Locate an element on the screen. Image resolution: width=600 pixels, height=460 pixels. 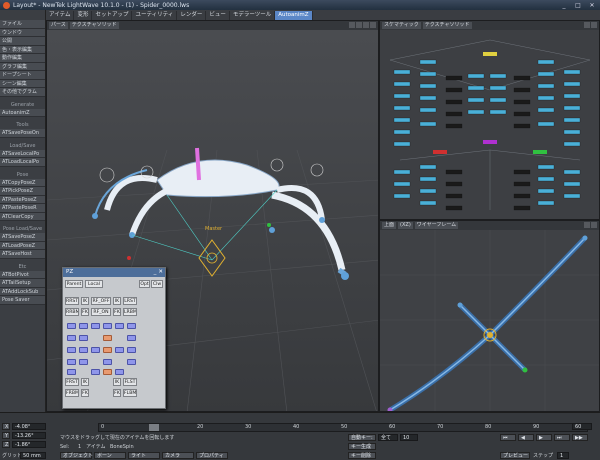
left-tool-button: ATCopyPoseZ is located at coordinates (22, 182).